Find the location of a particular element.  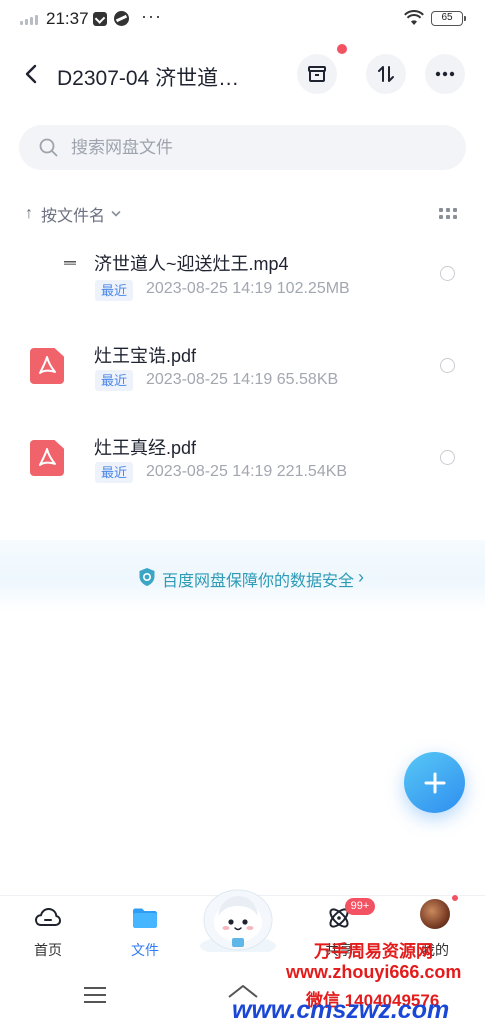

watermark-site-name: 万手周易资源网 is located at coordinates (373, 951).